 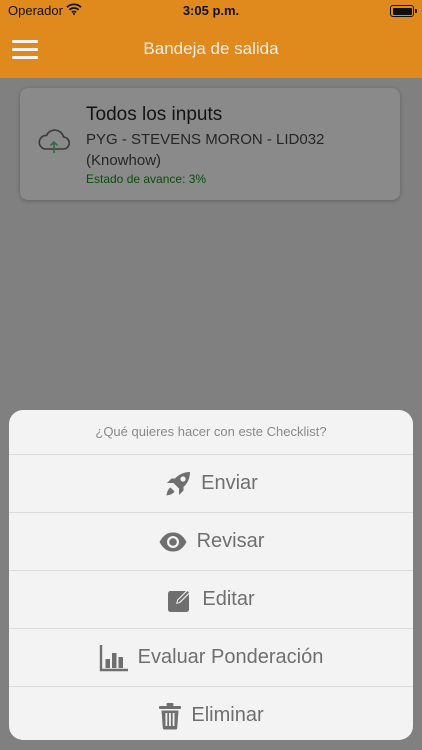 I want to click on send-button: Enviar, so click(x=211, y=484).